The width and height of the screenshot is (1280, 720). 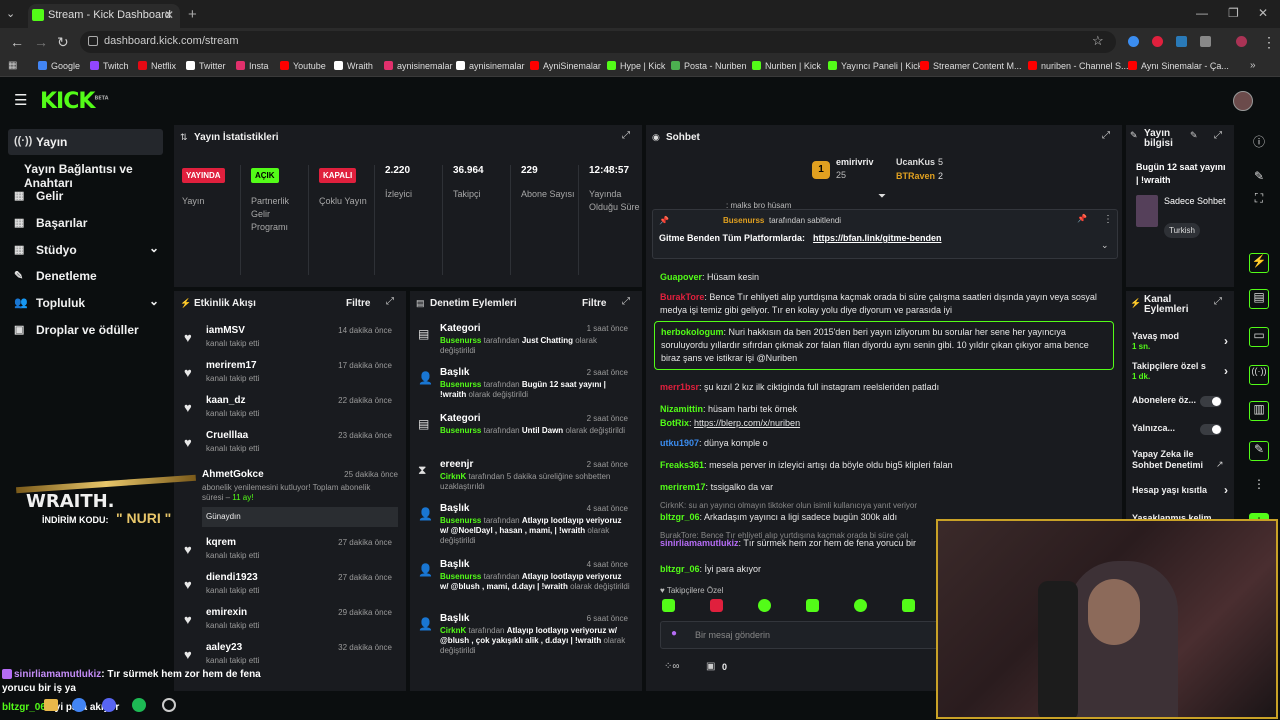 What do you see at coordinates (79, 705) in the screenshot?
I see `chrome-app-icon` at bounding box center [79, 705].